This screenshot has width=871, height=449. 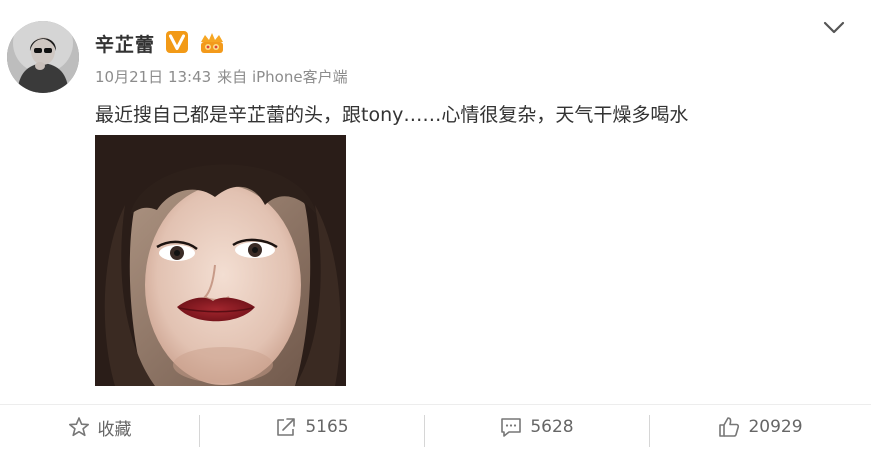 What do you see at coordinates (552, 427) in the screenshot?
I see `comment-count: 5628` at bounding box center [552, 427].